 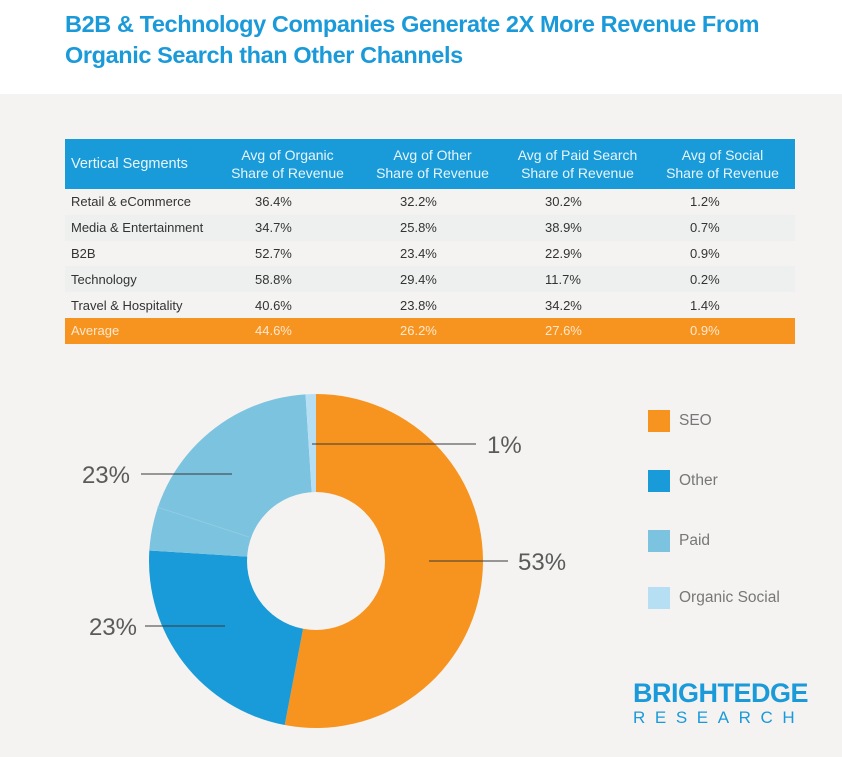 What do you see at coordinates (140, 330) in the screenshot?
I see `segment-name: Average` at bounding box center [140, 330].